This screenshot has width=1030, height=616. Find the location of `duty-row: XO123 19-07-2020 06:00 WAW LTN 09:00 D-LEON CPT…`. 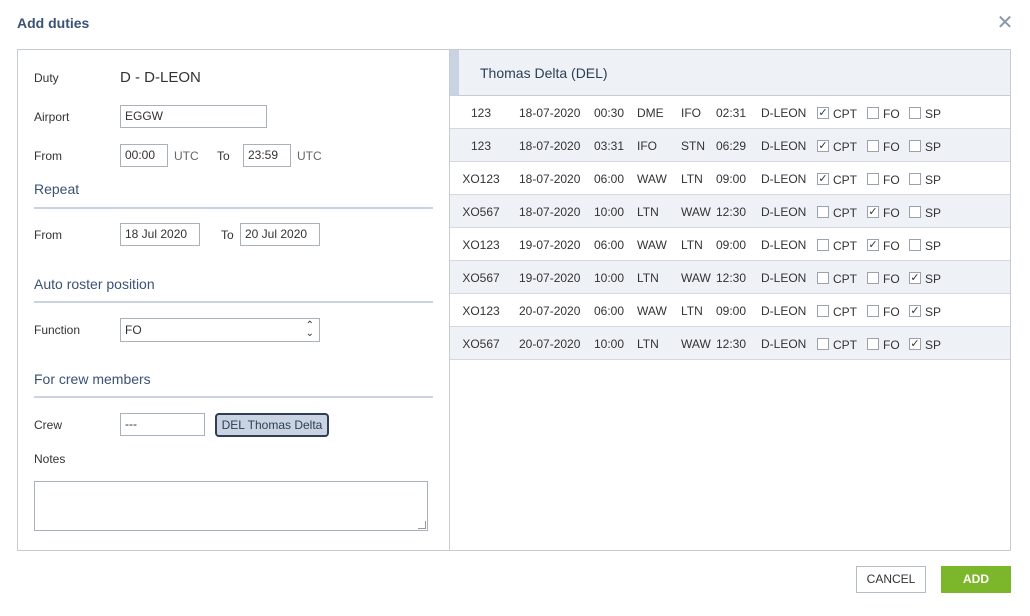

duty-row: XO123 19-07-2020 06:00 WAW LTN 09:00 D-LEON CPT… is located at coordinates (730, 244).